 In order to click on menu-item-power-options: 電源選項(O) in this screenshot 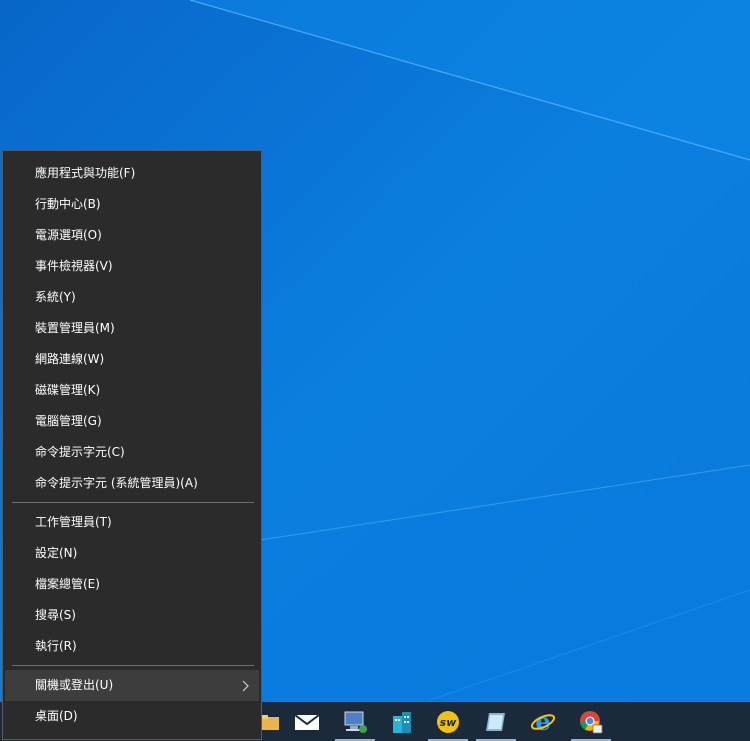, I will do `click(132, 235)`.